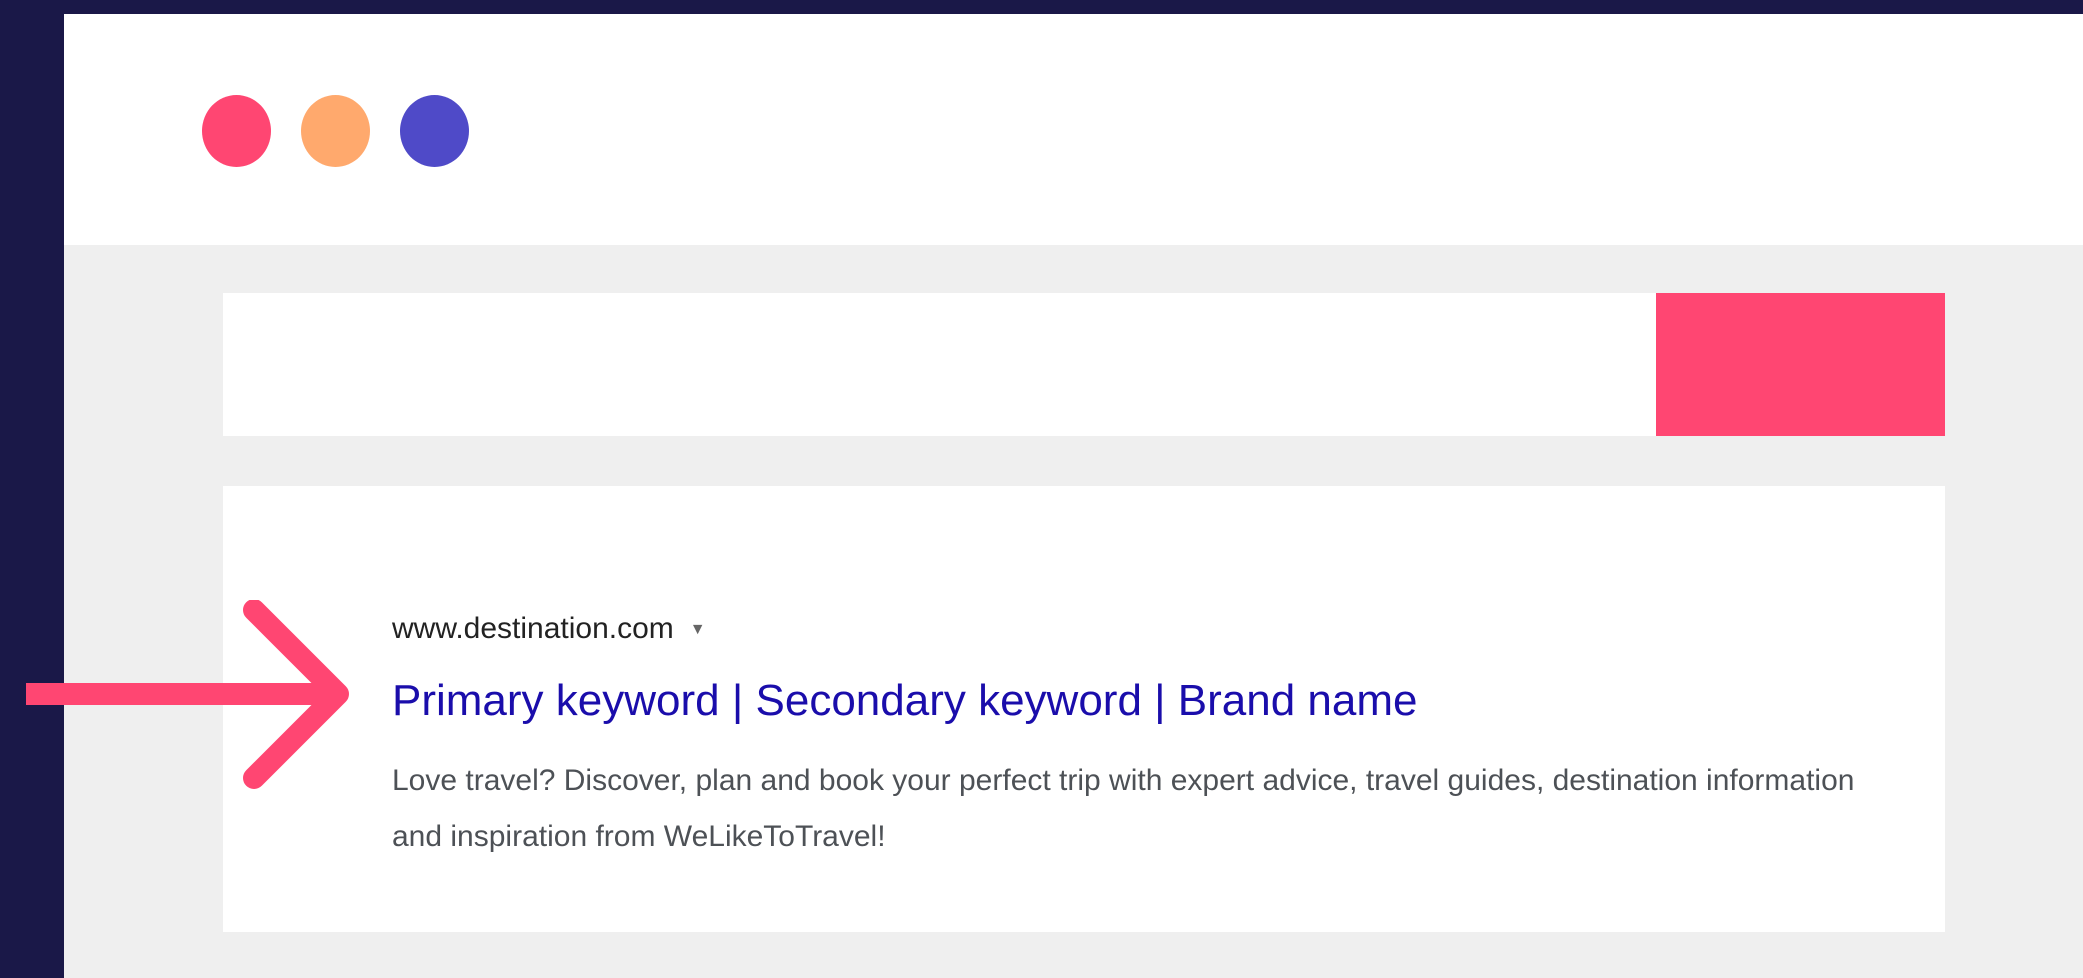  What do you see at coordinates (187, 694) in the screenshot?
I see `arrow-right-icon` at bounding box center [187, 694].